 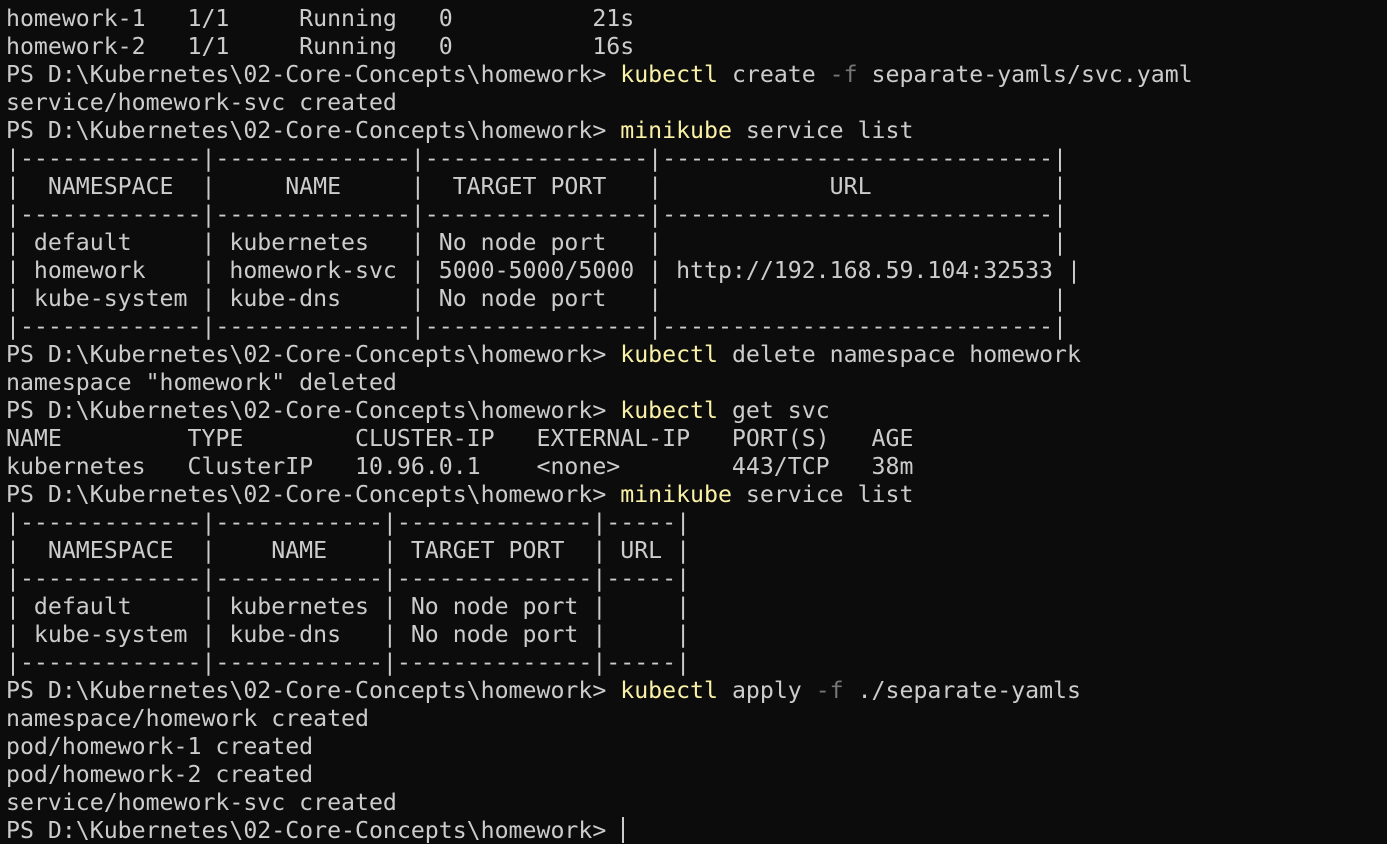 What do you see at coordinates (160, 746) in the screenshot?
I see `output-line: pod/homework-1 created` at bounding box center [160, 746].